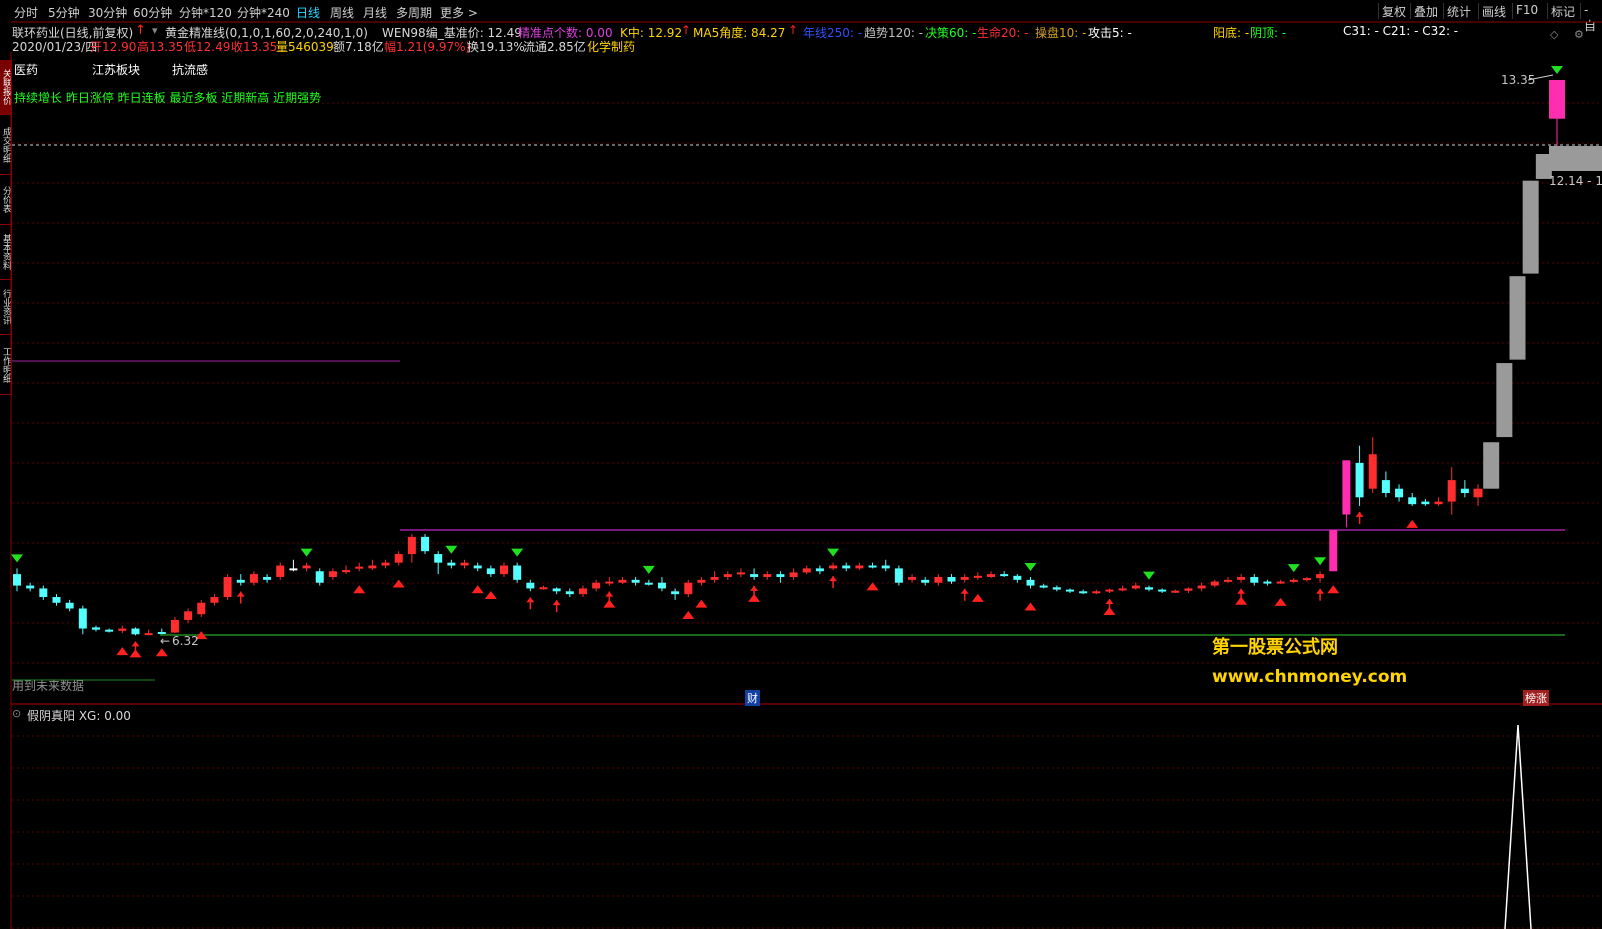 Image resolution: width=1602 pixels, height=929 pixels. Describe the element at coordinates (1536, 698) in the screenshot. I see `rank-marker: 榜涨` at that location.